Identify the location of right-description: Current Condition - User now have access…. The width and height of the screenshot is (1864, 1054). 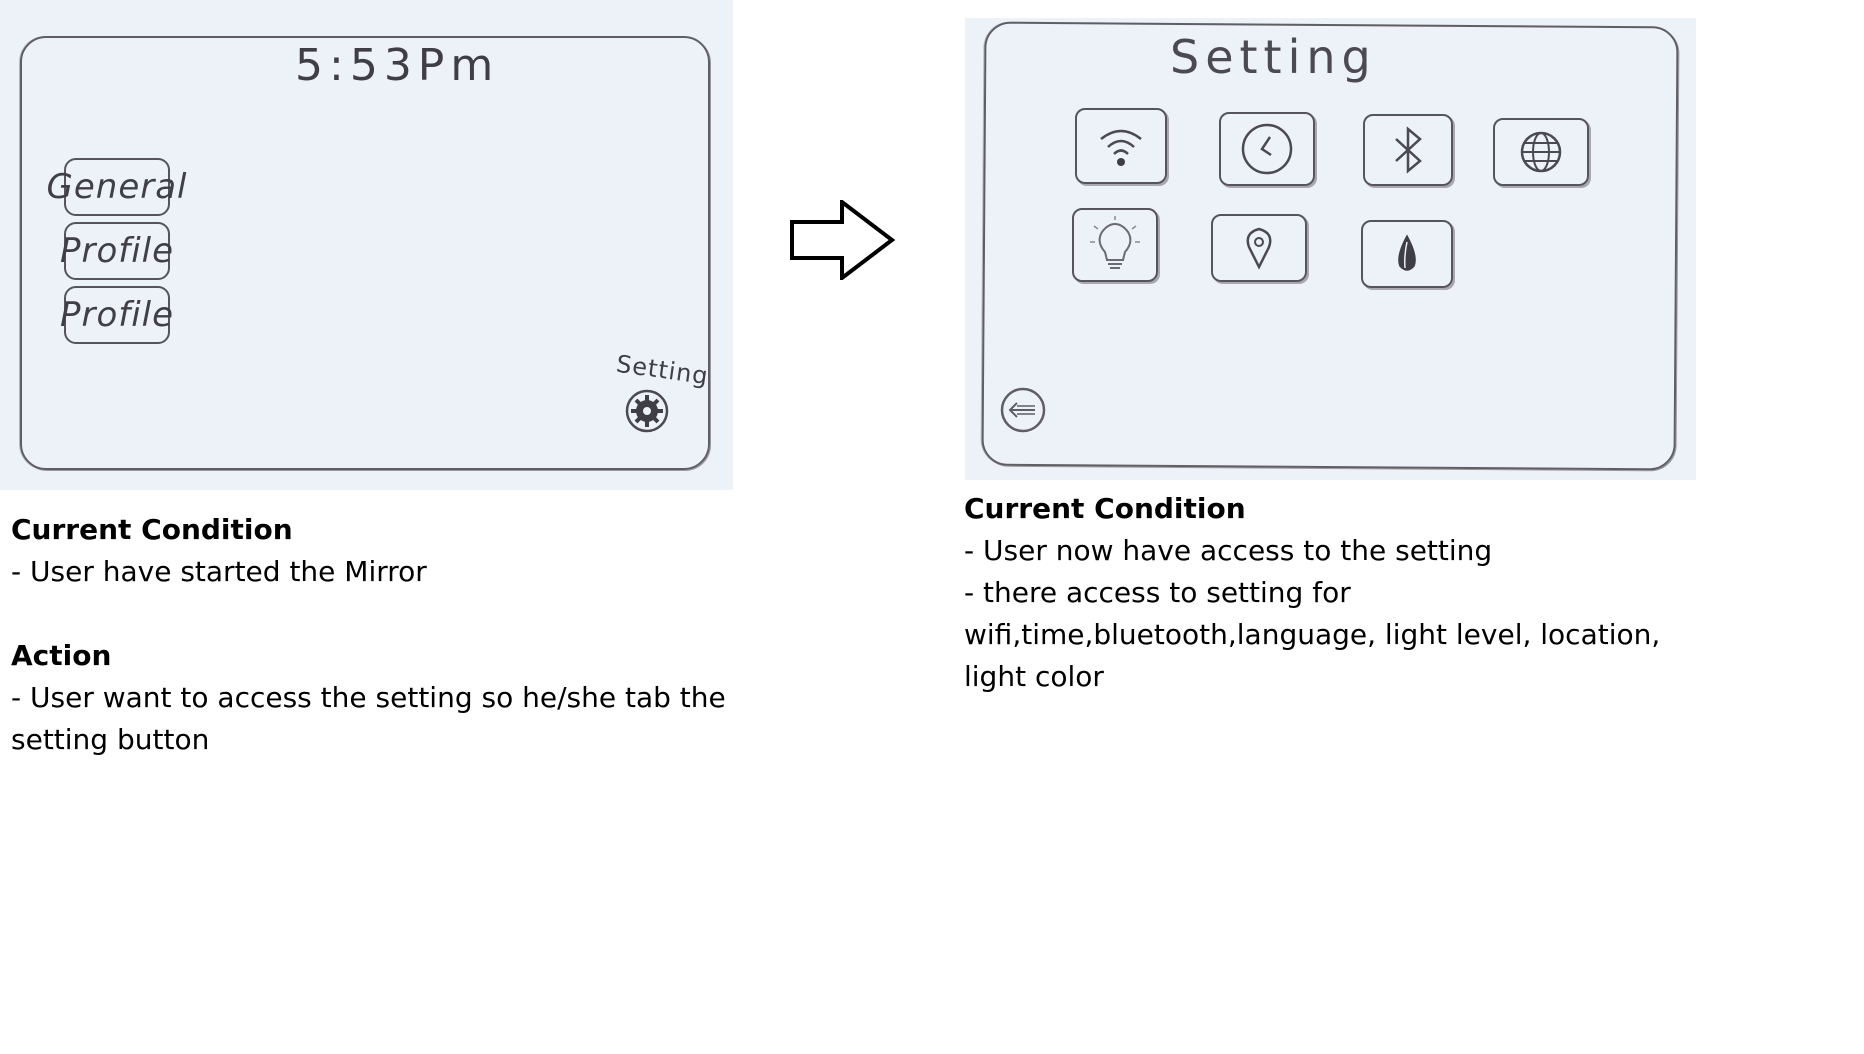
(1324, 593).